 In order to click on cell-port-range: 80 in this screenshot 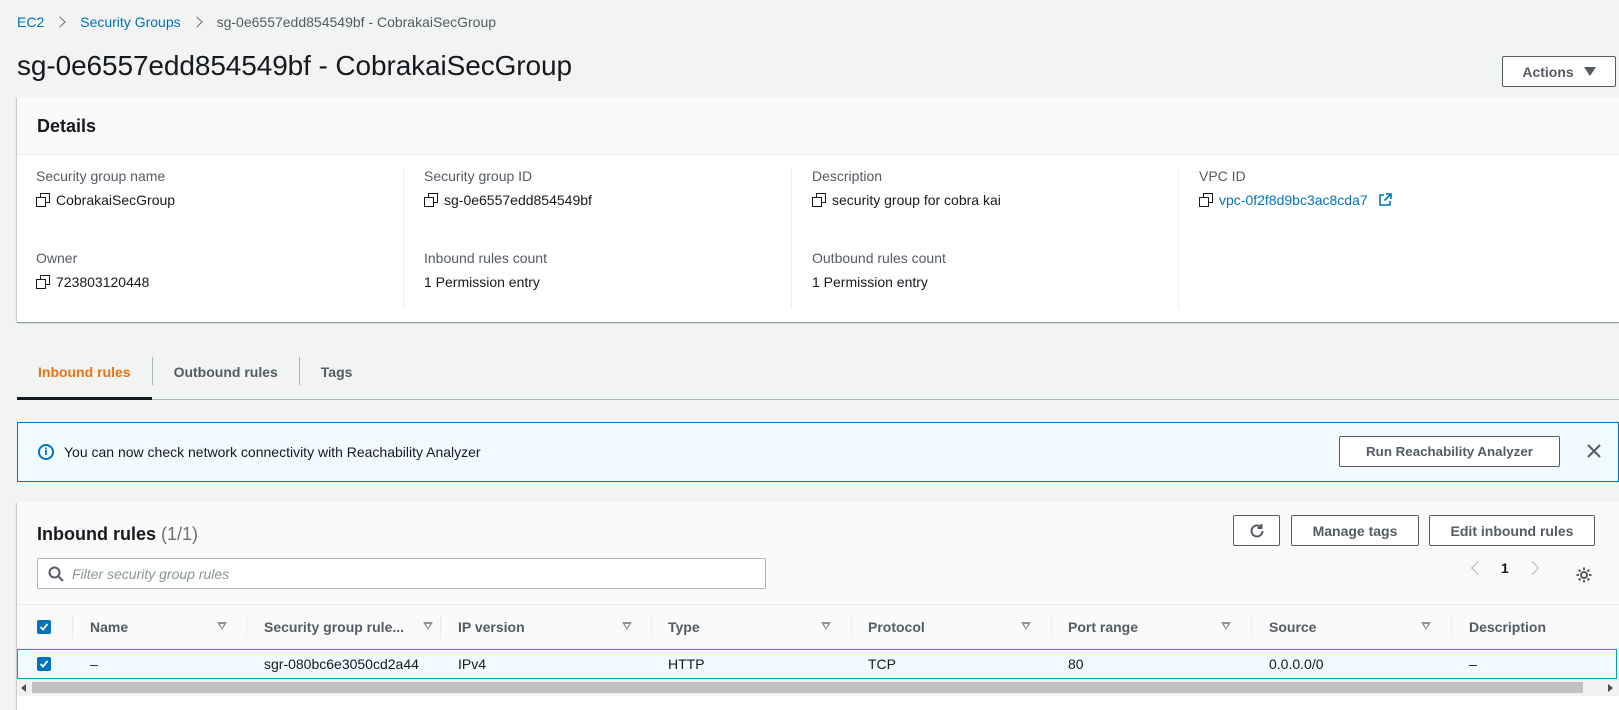, I will do `click(1076, 664)`.